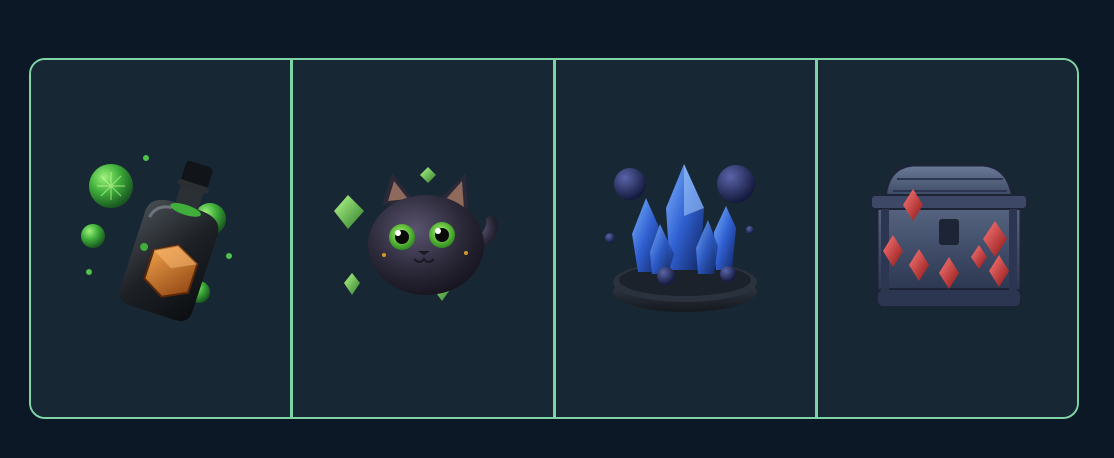  What do you see at coordinates (415, 233) in the screenshot?
I see `cat-creature-icon` at bounding box center [415, 233].